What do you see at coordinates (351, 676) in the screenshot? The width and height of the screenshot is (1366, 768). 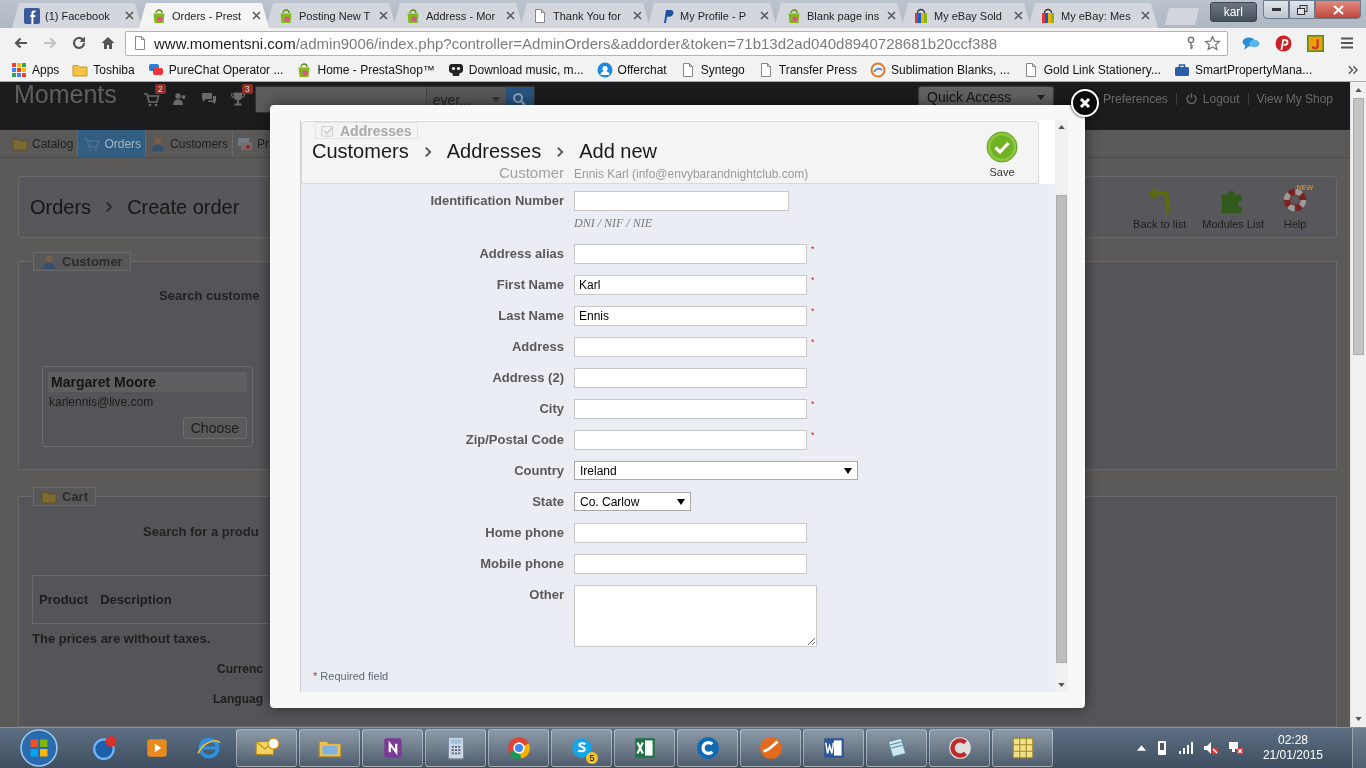 I see `required-note: * Required field` at bounding box center [351, 676].